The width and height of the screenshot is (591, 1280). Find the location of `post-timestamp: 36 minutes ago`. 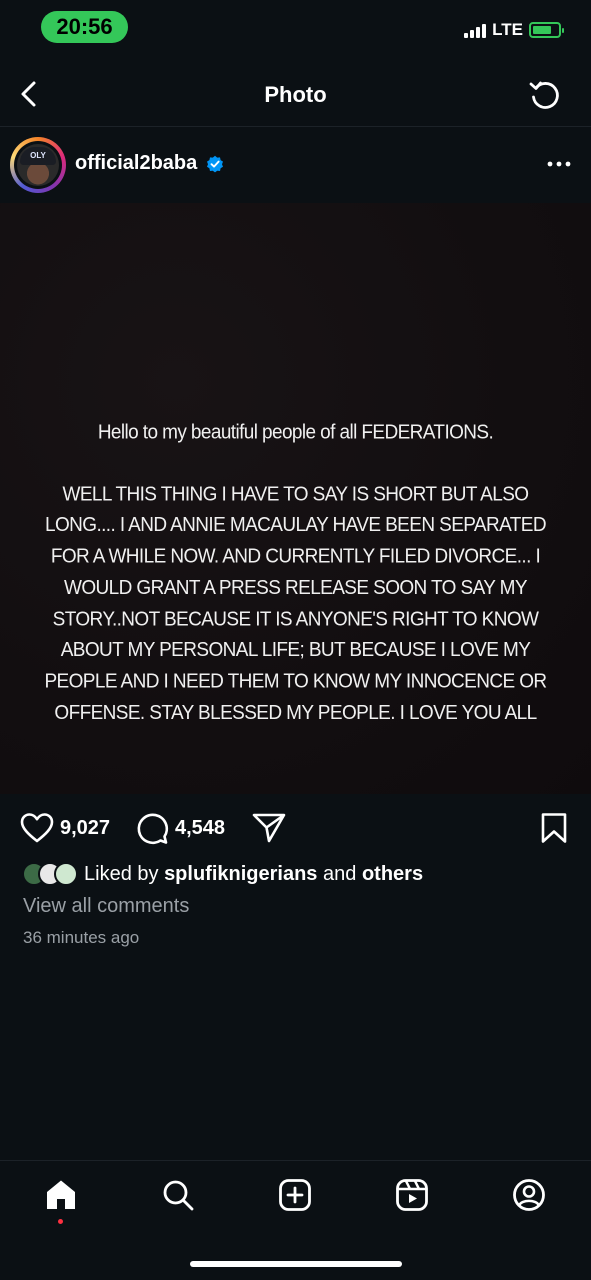

post-timestamp: 36 minutes ago is located at coordinates (81, 937).